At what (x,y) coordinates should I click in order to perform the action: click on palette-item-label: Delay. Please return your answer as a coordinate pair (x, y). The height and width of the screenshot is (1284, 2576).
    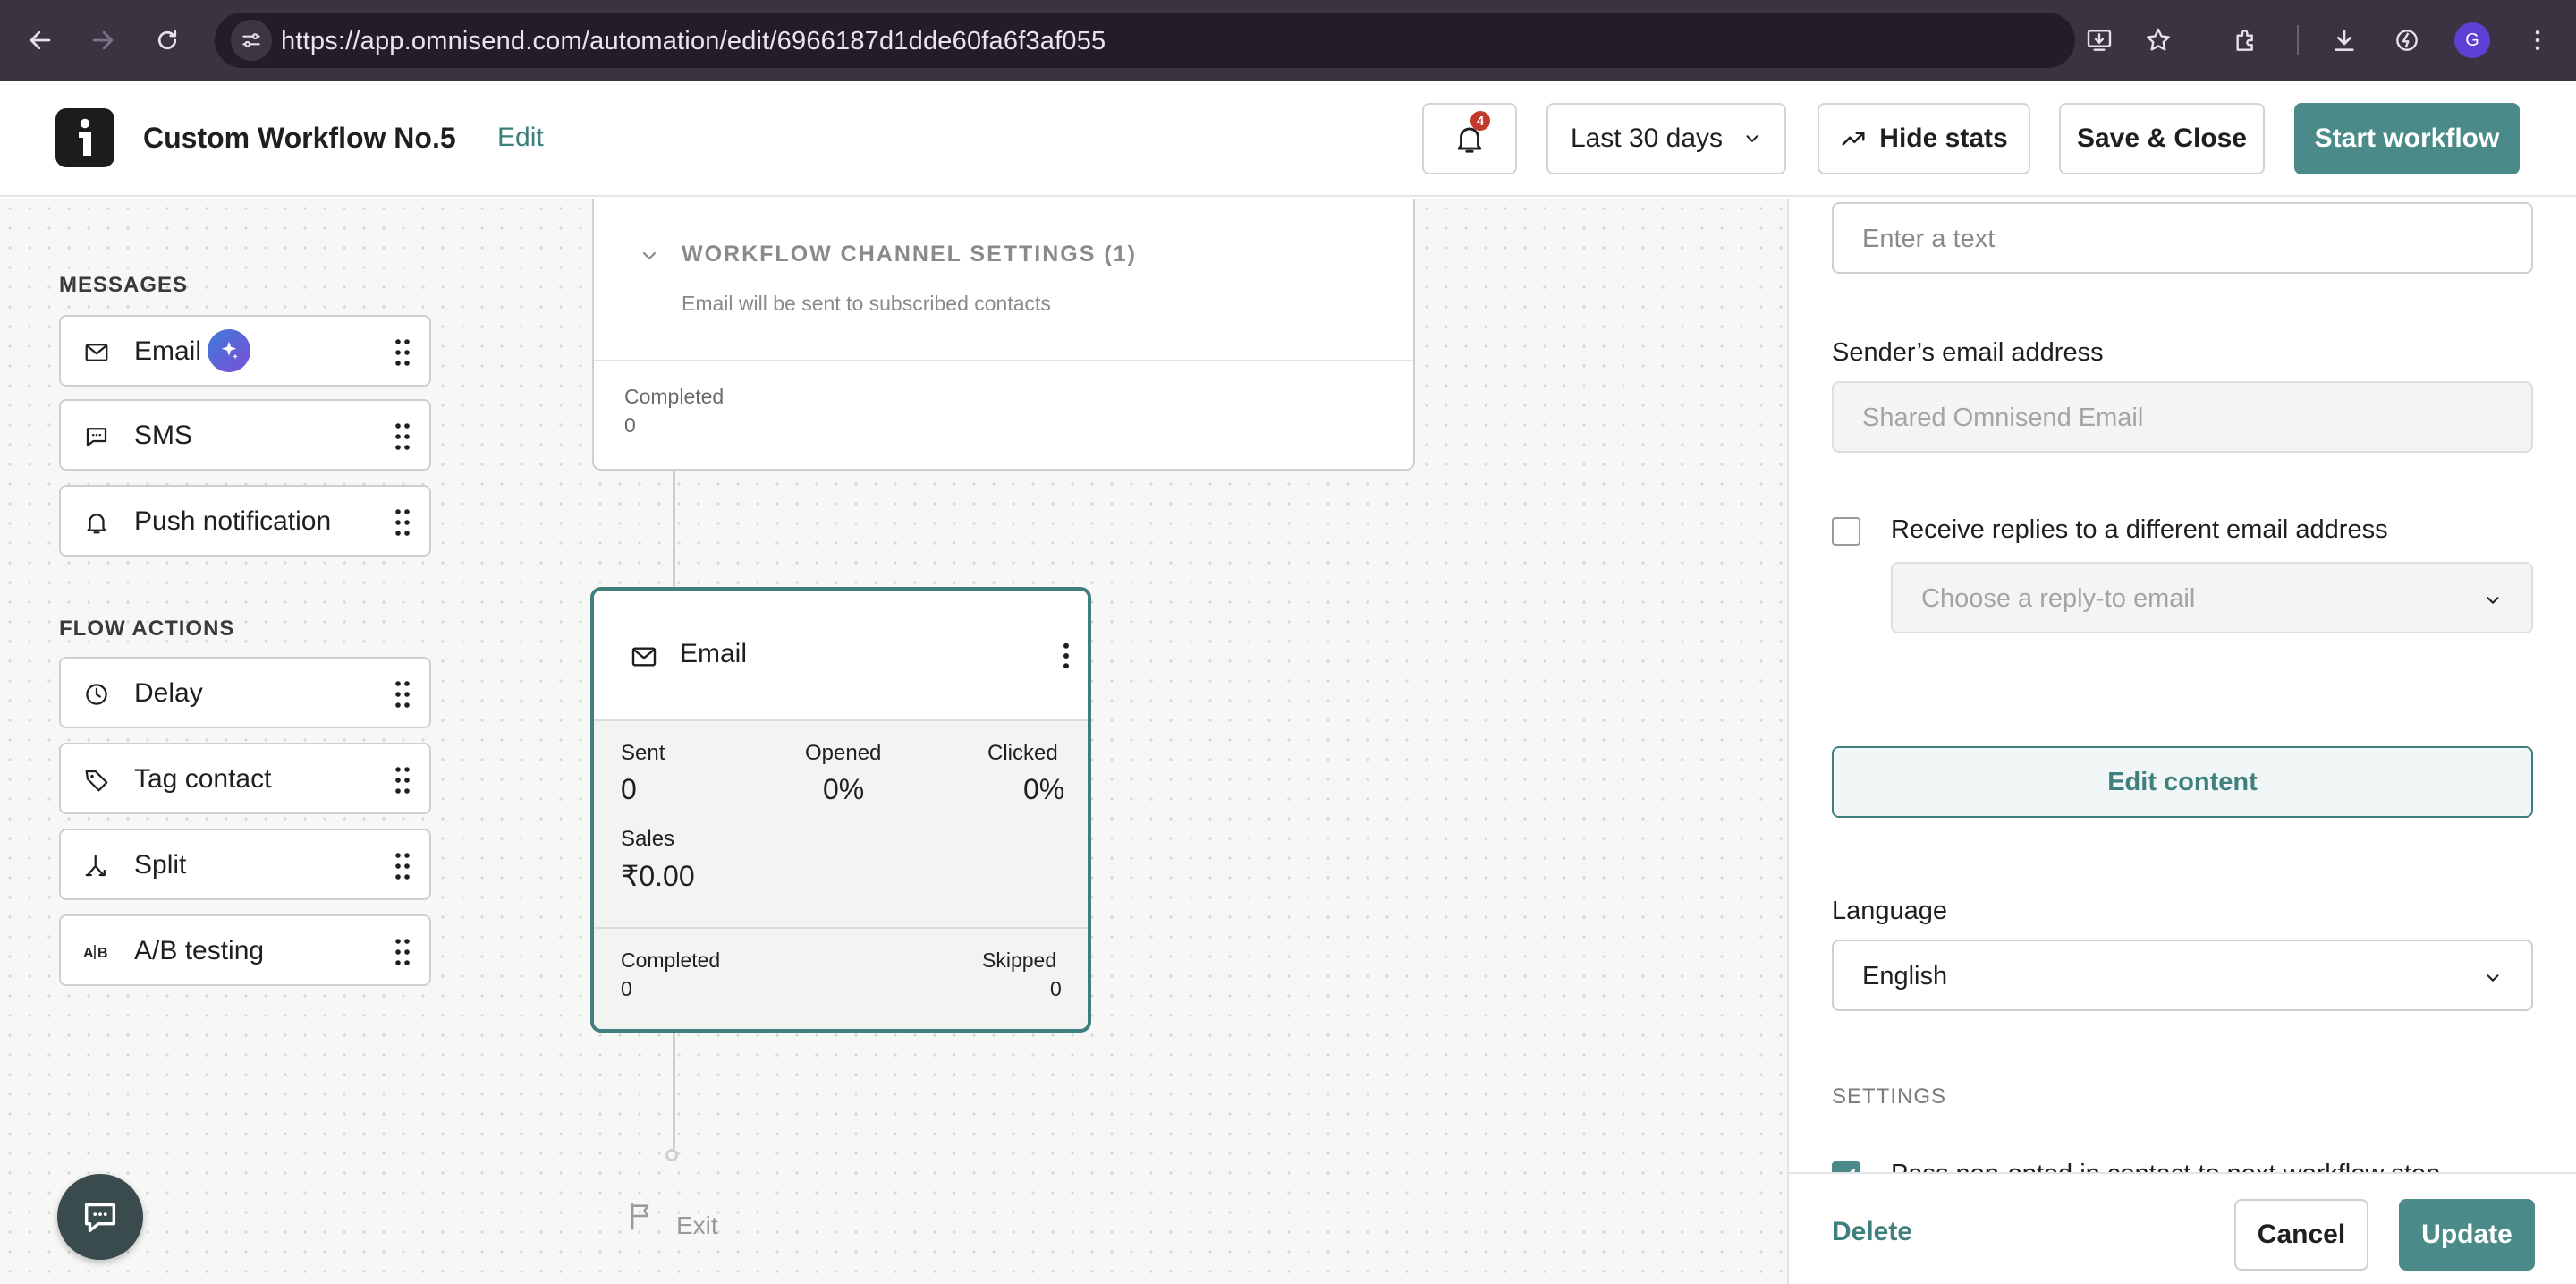
    Looking at the image, I should click on (168, 693).